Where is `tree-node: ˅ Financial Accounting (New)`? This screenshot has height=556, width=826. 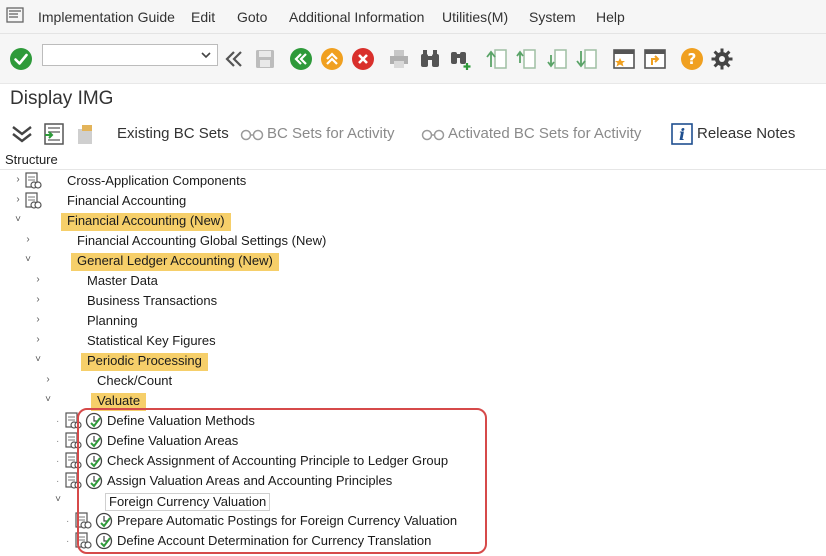 tree-node: ˅ Financial Accounting (New) is located at coordinates (413, 221).